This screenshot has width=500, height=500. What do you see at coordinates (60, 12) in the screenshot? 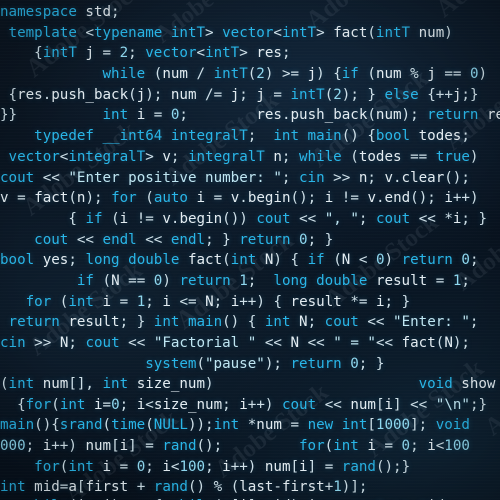
I see `code-line: namespace std; using` at bounding box center [60, 12].